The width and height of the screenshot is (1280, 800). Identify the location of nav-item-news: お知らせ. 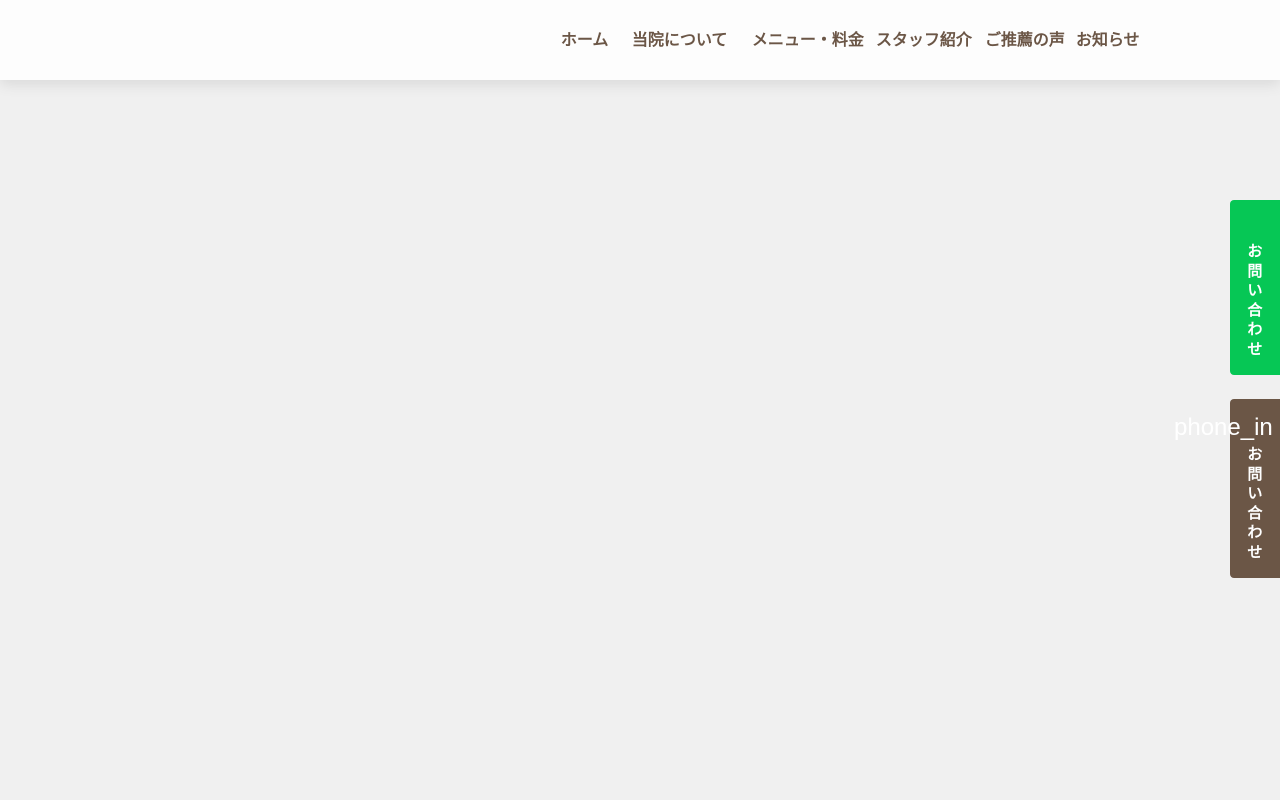
(1108, 40).